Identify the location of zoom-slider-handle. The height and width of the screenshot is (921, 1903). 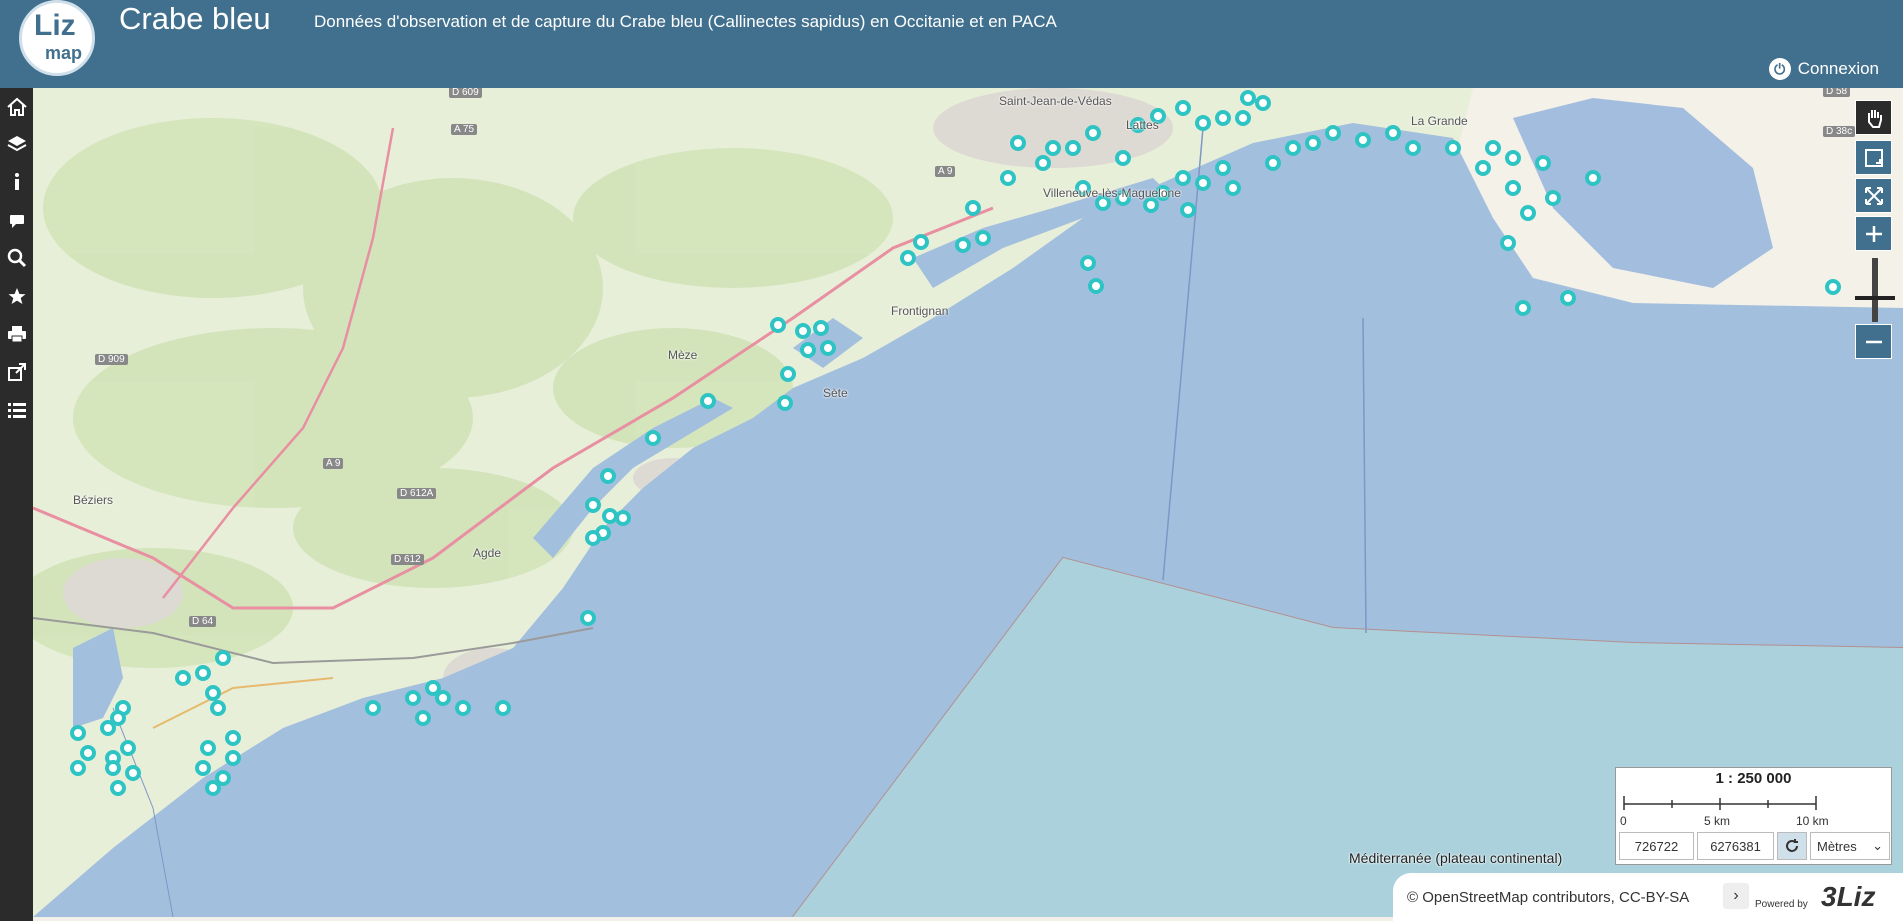
(1875, 298).